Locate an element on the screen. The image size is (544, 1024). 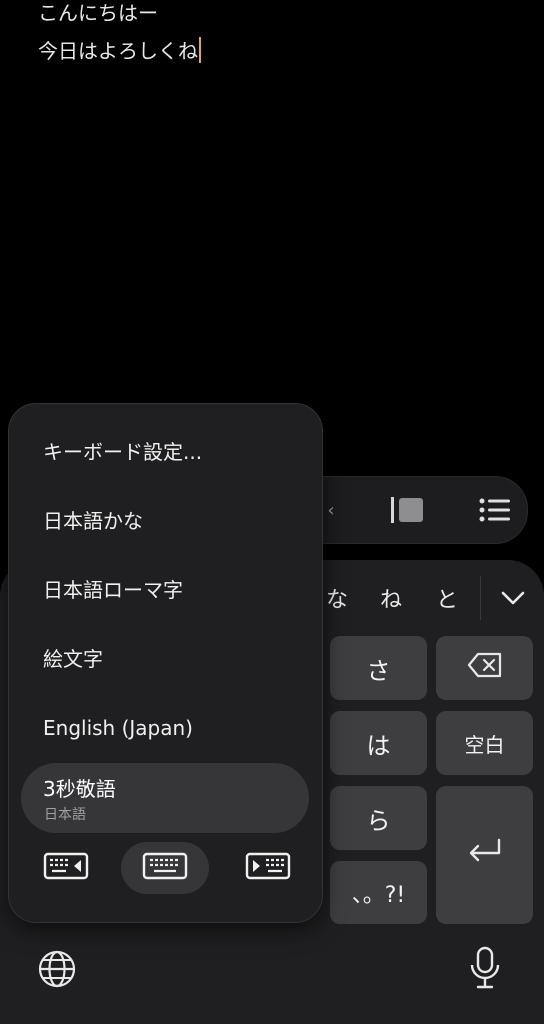
text-editor: こんにちはー 今日はよろしくね is located at coordinates (119, 35).